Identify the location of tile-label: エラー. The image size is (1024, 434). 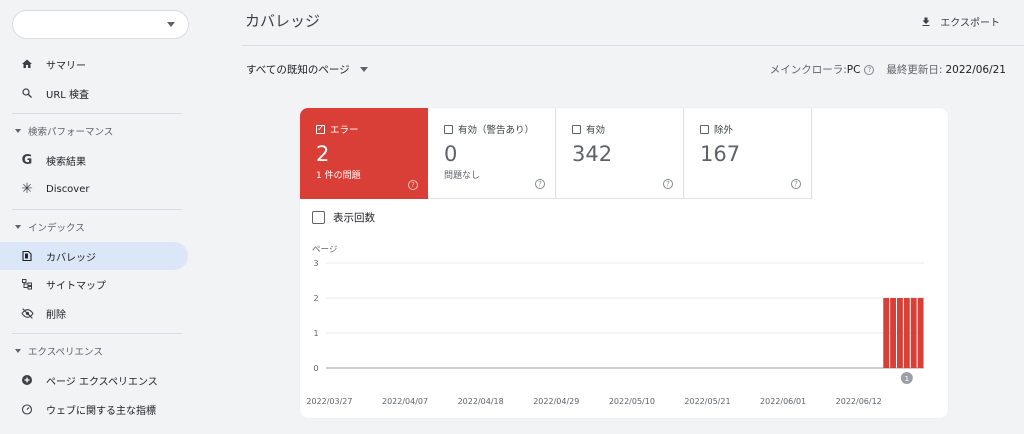
(344, 130).